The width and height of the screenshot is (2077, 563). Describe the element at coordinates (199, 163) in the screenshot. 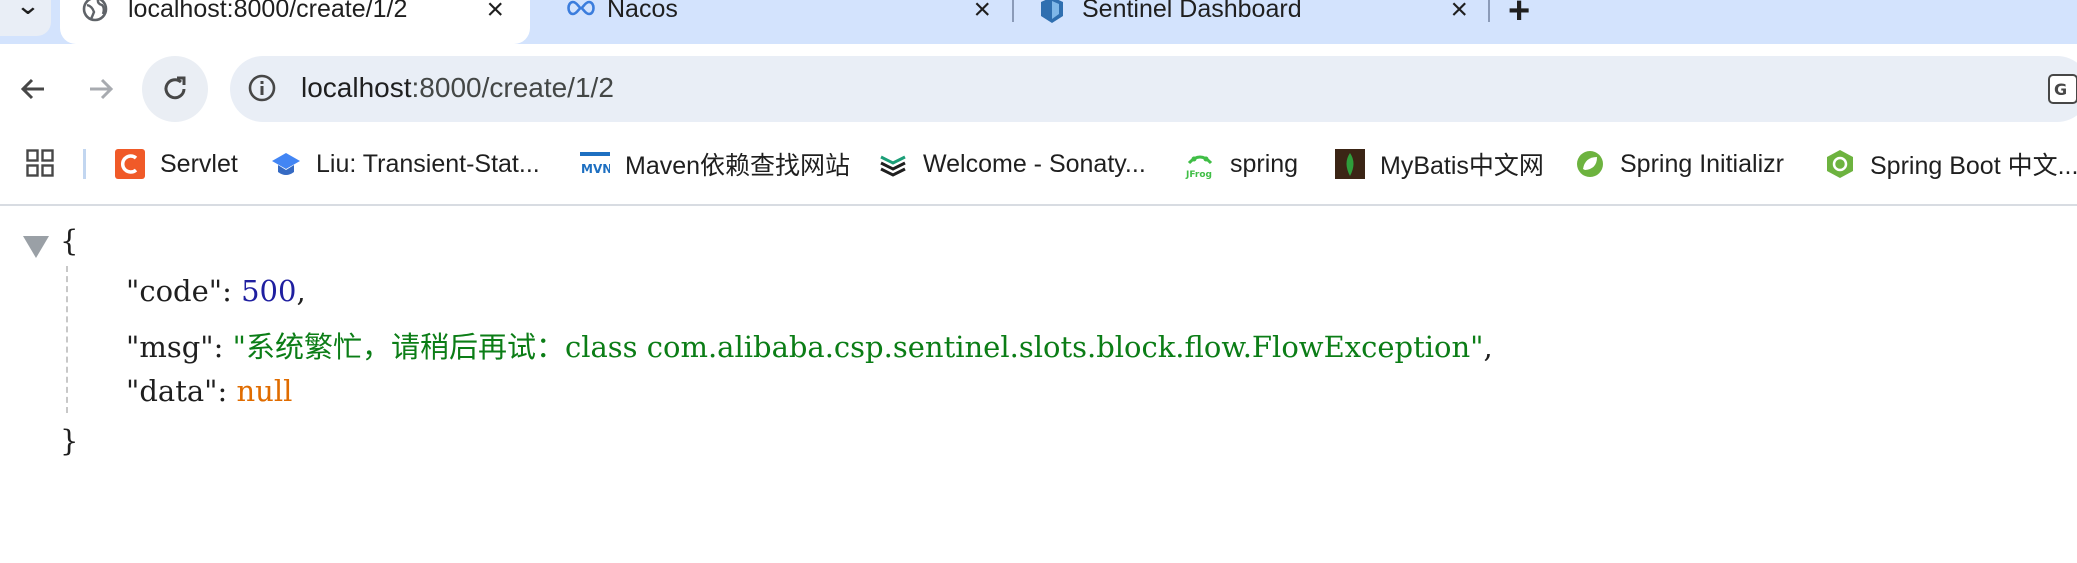

I see `bookmark-label: Servlet` at that location.